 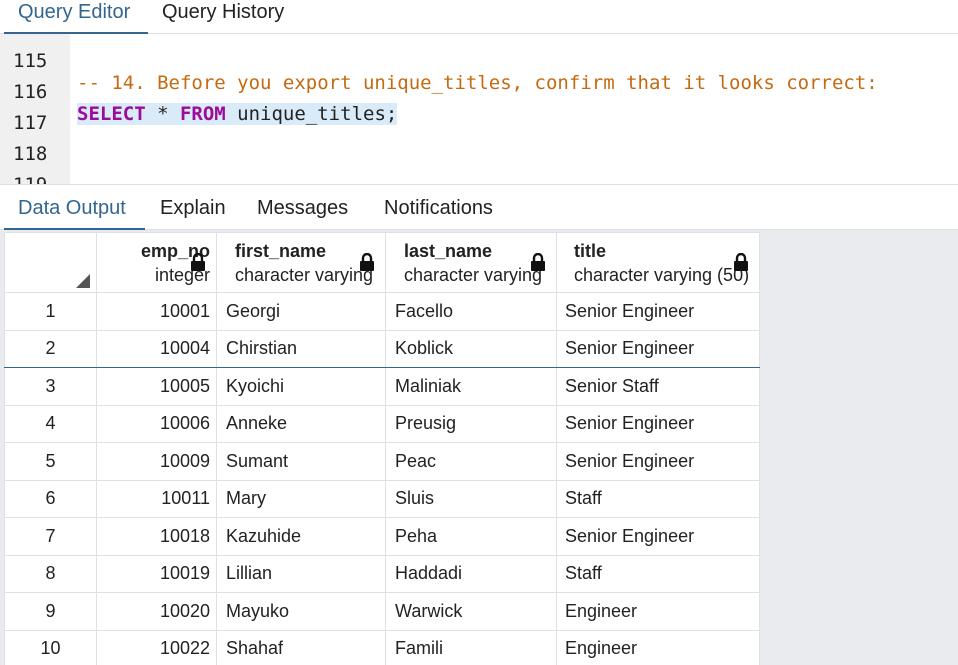 I want to click on cell-last-name: Haddadi, so click(x=471, y=573).